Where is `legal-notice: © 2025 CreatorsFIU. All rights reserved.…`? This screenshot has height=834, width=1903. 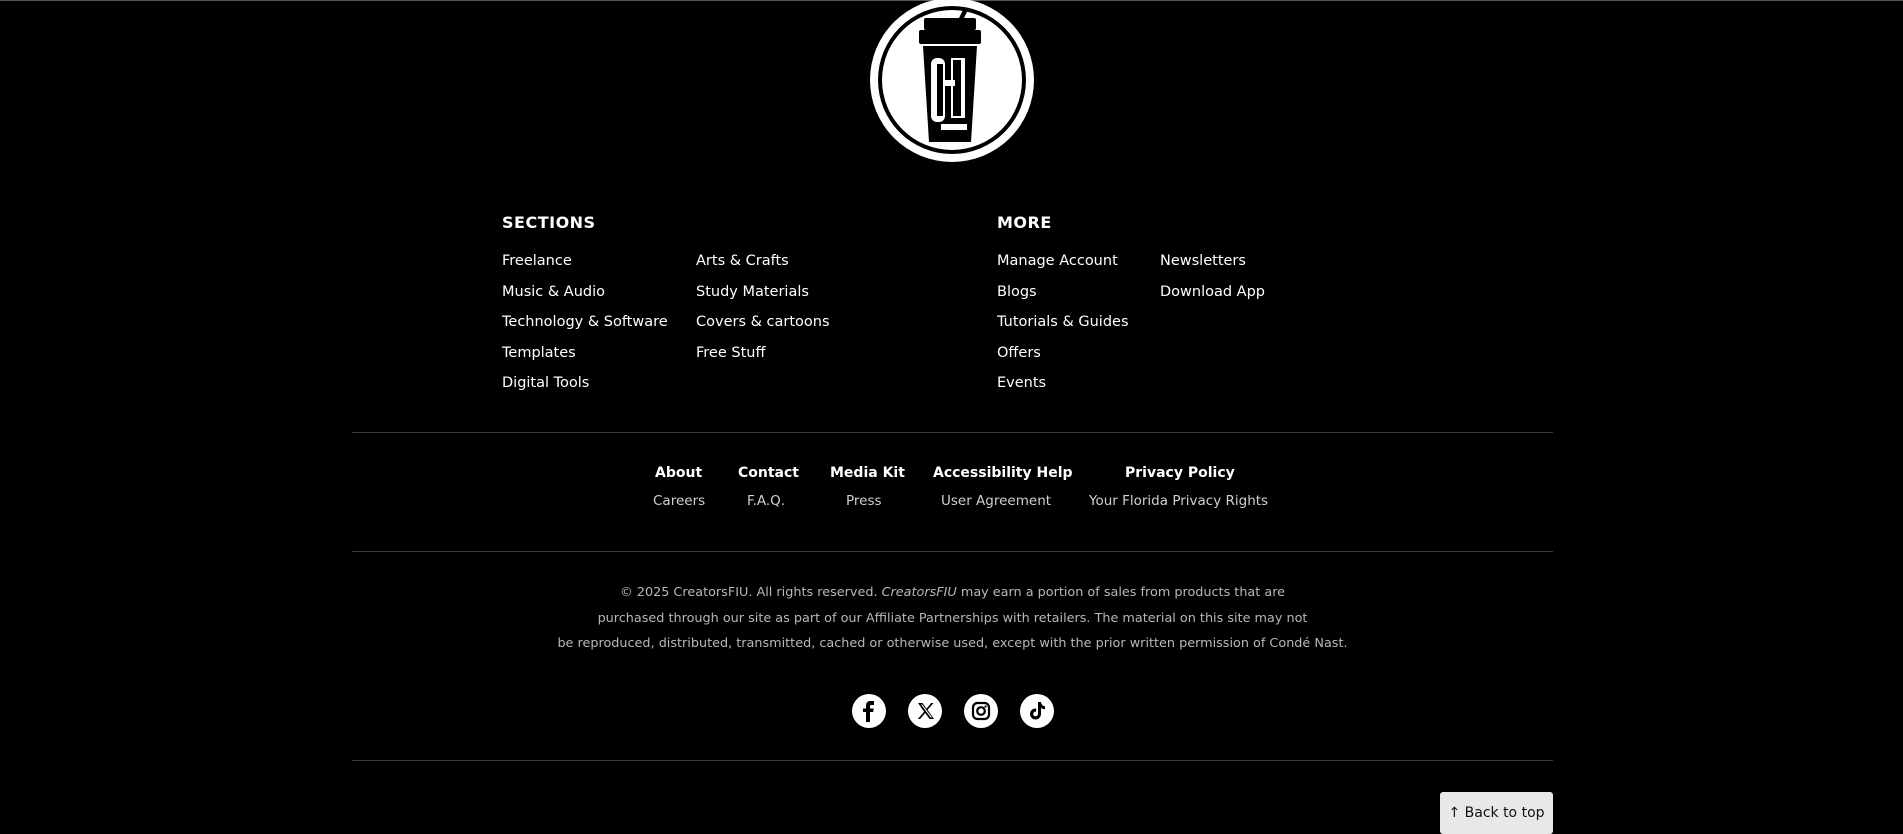 legal-notice: © 2025 CreatorsFIU. All rights reserved.… is located at coordinates (952, 618).